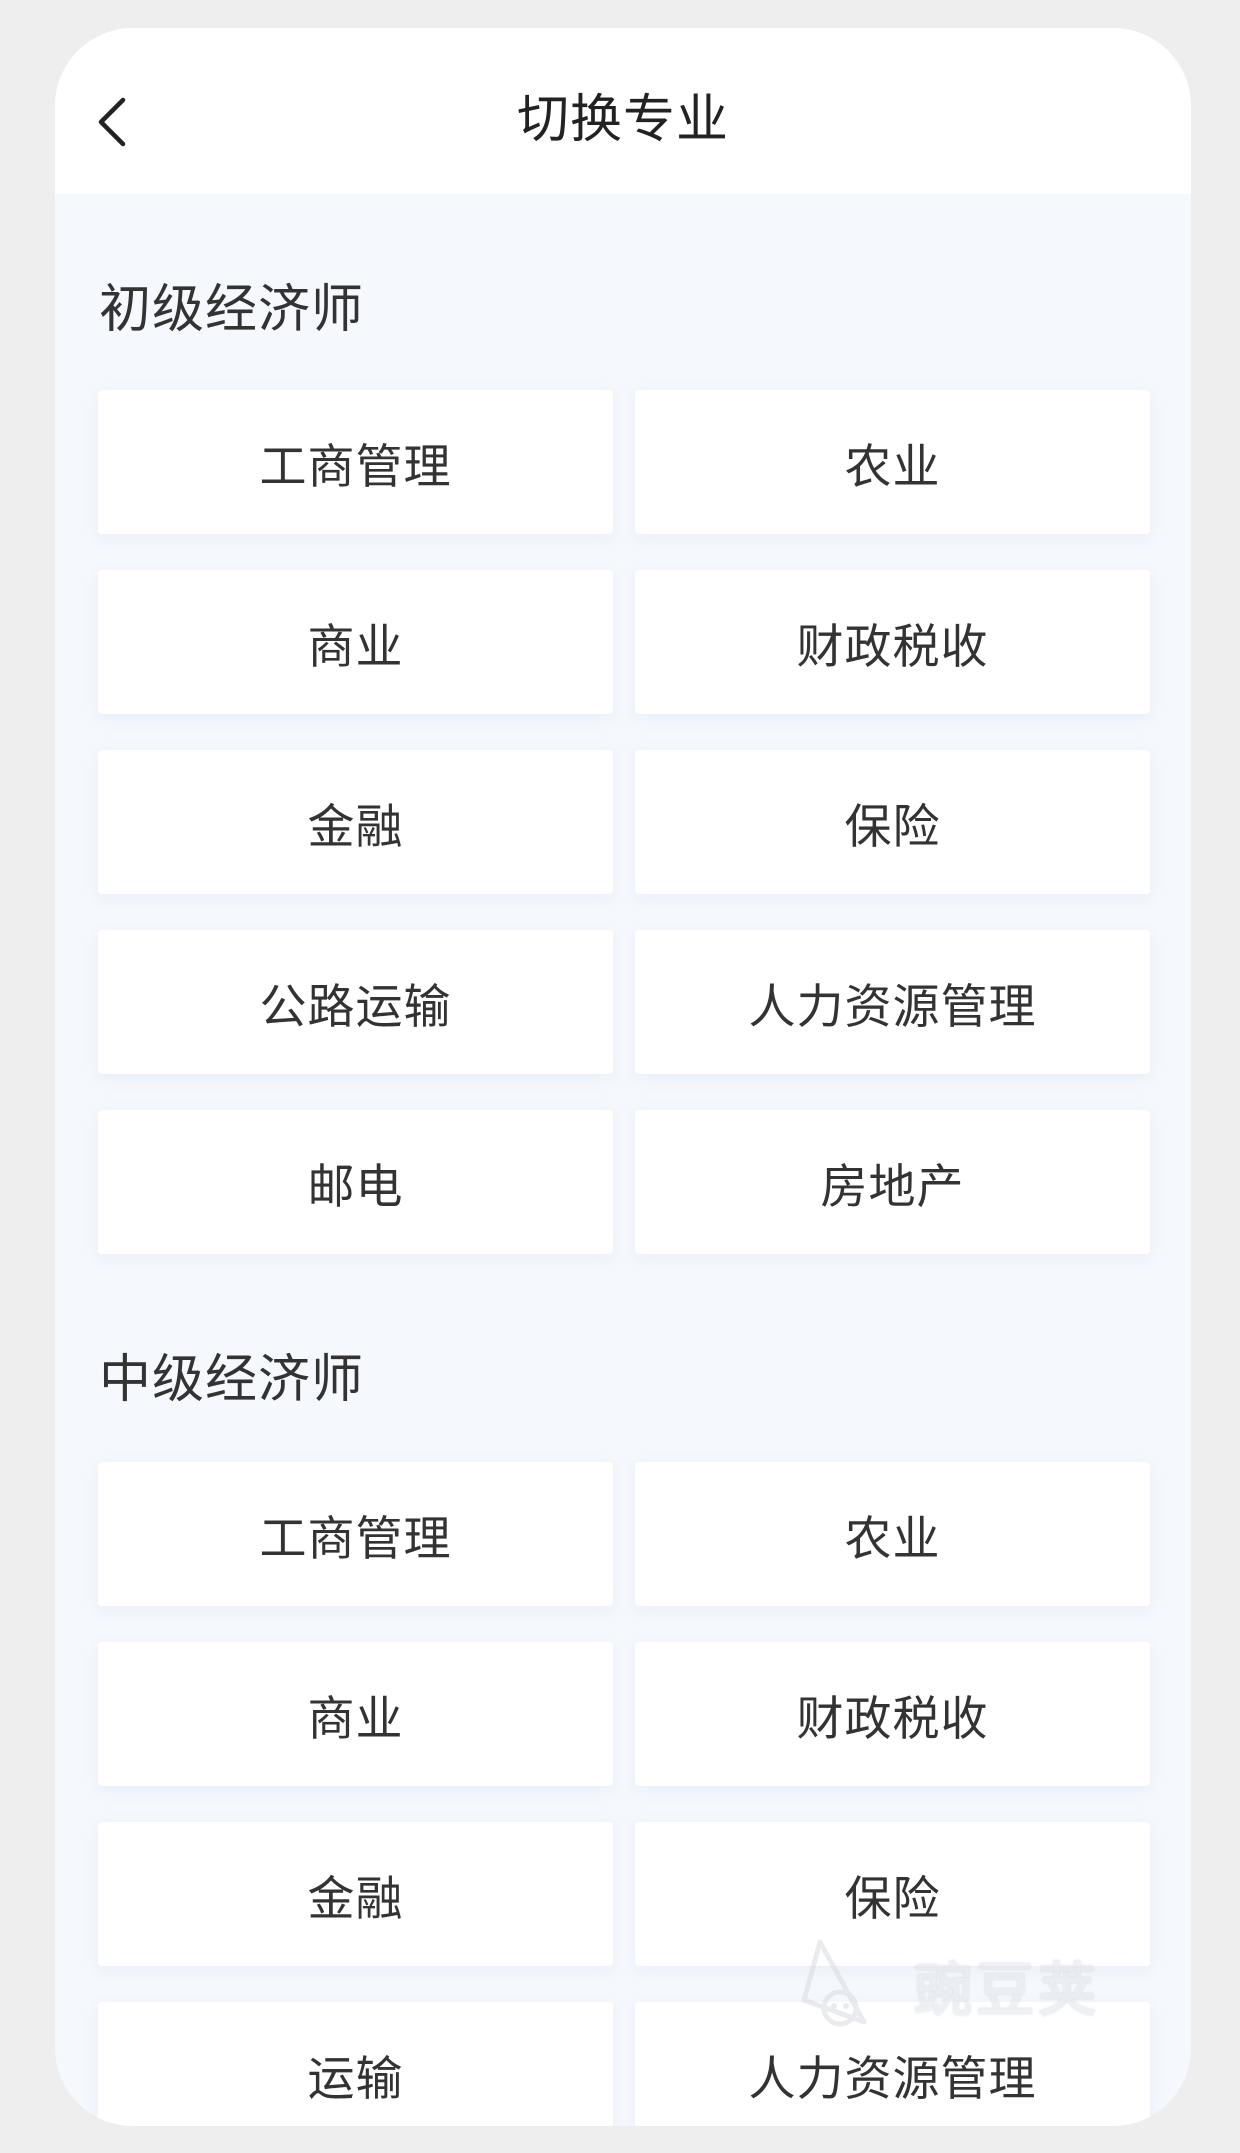  I want to click on section-title-intermediate: 中级经济师, so click(232, 1380).